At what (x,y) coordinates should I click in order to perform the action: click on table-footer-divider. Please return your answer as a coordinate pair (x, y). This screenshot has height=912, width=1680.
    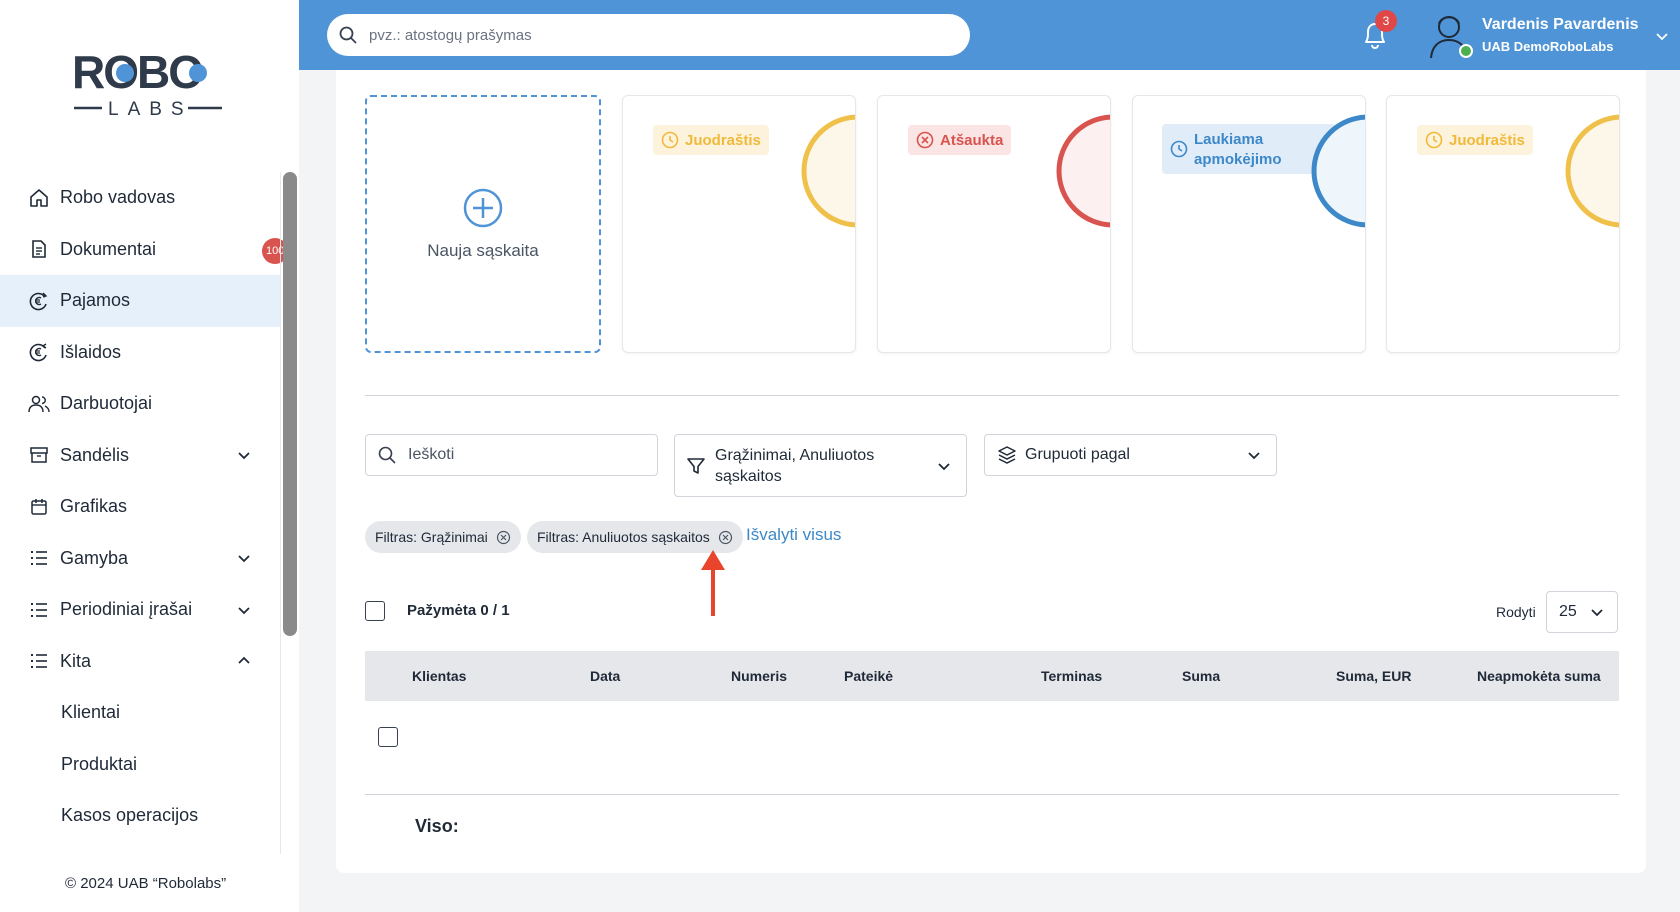
    Looking at the image, I should click on (992, 794).